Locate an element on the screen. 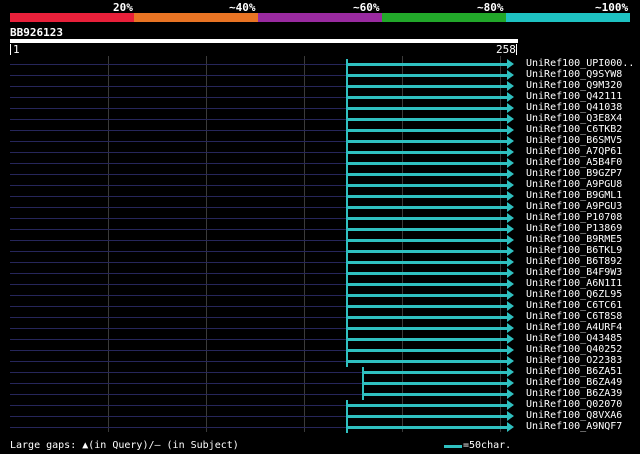 This screenshot has width=640, height=454. large-gaps-legend: Large gaps: ▲(in Query)/— (in Subject) is located at coordinates (124, 445).